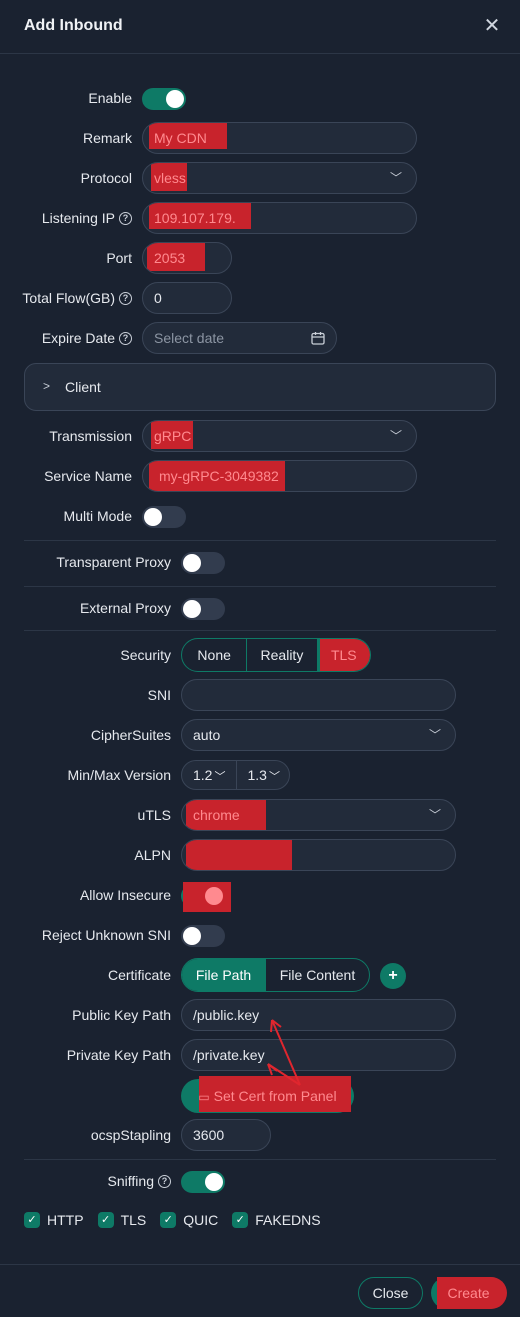  Describe the element at coordinates (83, 387) in the screenshot. I see `client-collapse-label: Client` at that location.